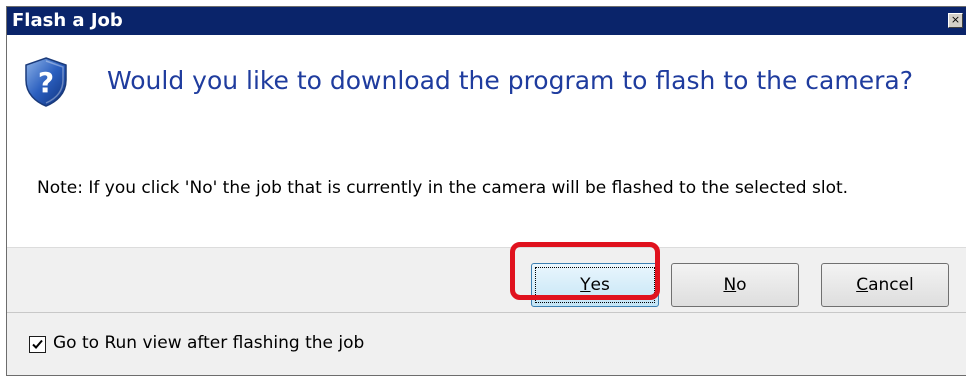 Image resolution: width=968 pixels, height=378 pixels. What do you see at coordinates (67, 20) in the screenshot?
I see `dialog-title: Flash a Job` at bounding box center [67, 20].